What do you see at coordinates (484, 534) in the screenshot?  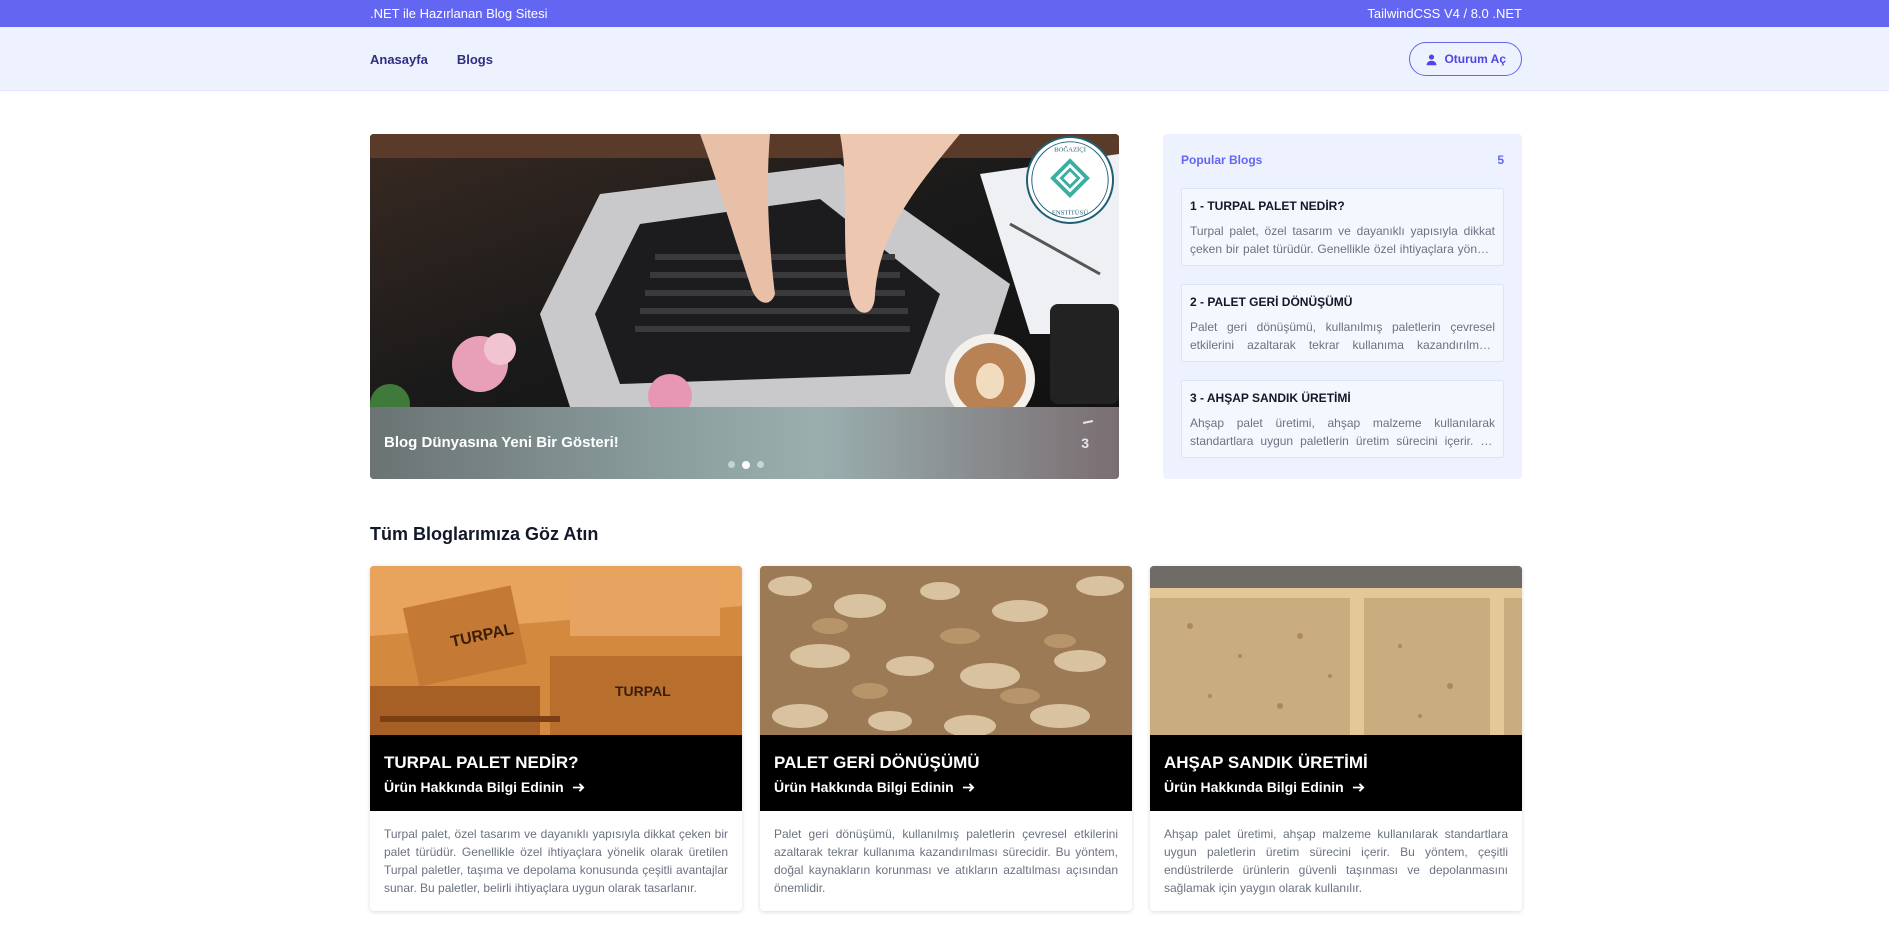 I see `section-title: Tüm Bloglarımıza Göz Atın` at bounding box center [484, 534].